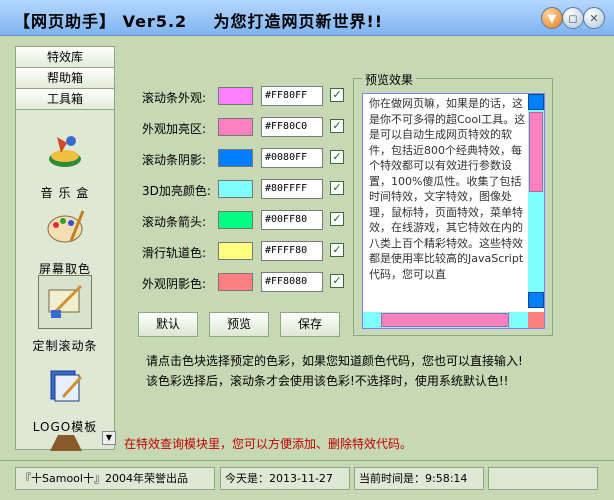 This screenshot has width=614, height=500. What do you see at coordinates (66, 226) in the screenshot?
I see `color-picker-icon` at bounding box center [66, 226].